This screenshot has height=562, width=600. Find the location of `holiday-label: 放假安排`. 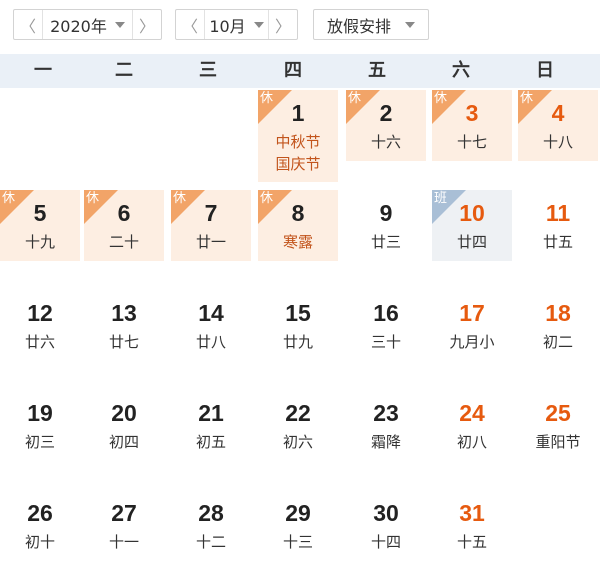

holiday-label: 放假安排 is located at coordinates (358, 26).